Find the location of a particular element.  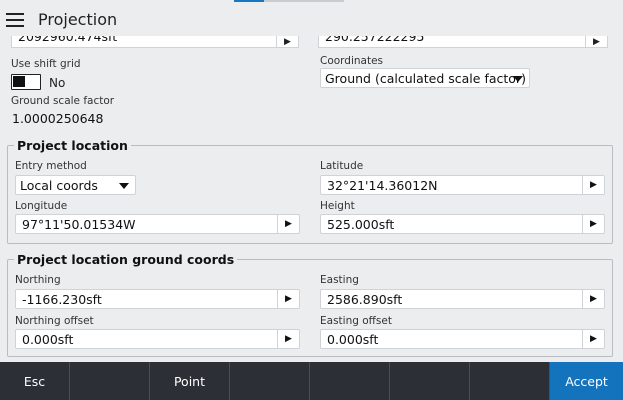

entry-method-dropdown: Local coords is located at coordinates (75, 185).